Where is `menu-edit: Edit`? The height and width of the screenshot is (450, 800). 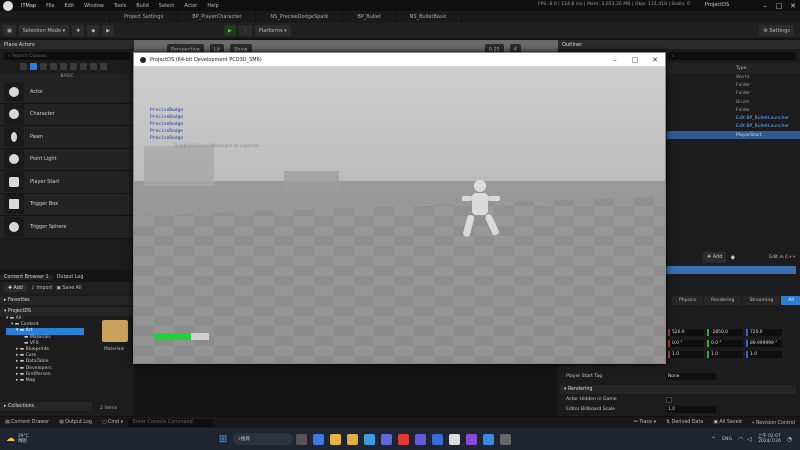 menu-edit: Edit is located at coordinates (69, 6).